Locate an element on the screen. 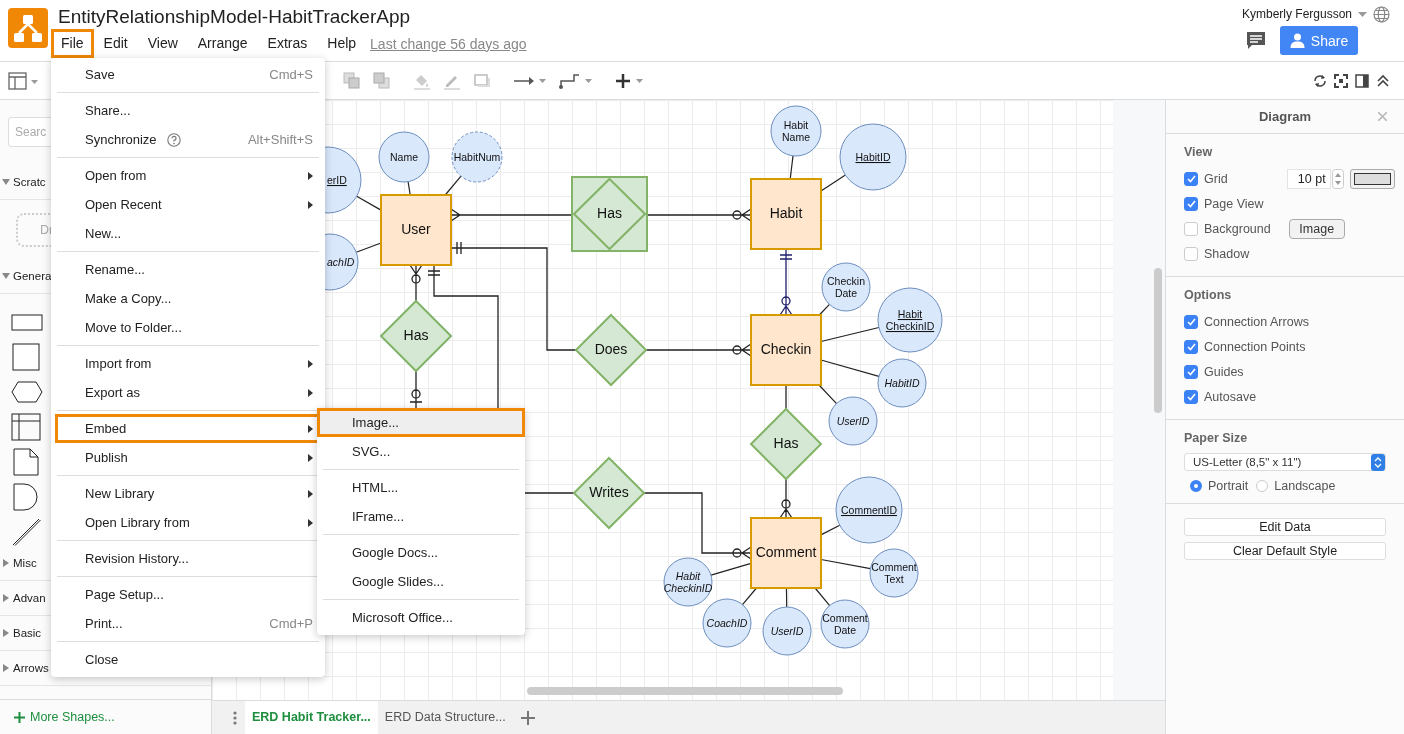  square-shape-icon is located at coordinates (27, 357).